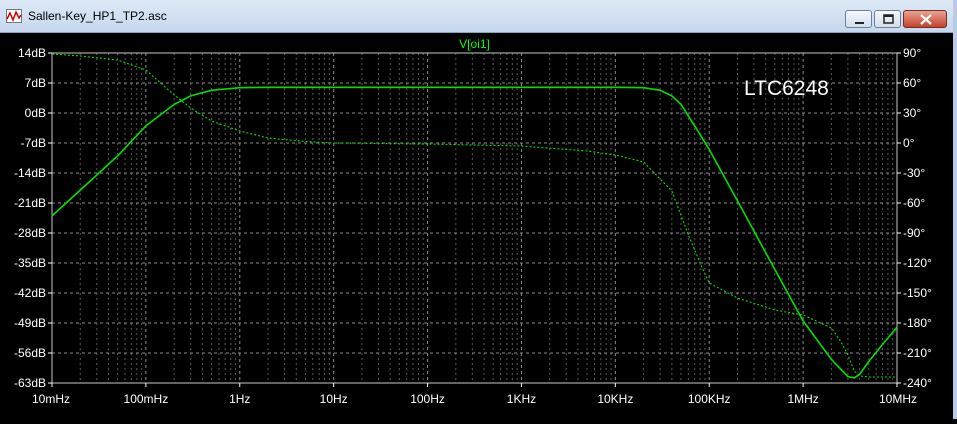 The width and height of the screenshot is (957, 424). Describe the element at coordinates (474, 44) in the screenshot. I see `trace-label: V[oi1]` at that location.